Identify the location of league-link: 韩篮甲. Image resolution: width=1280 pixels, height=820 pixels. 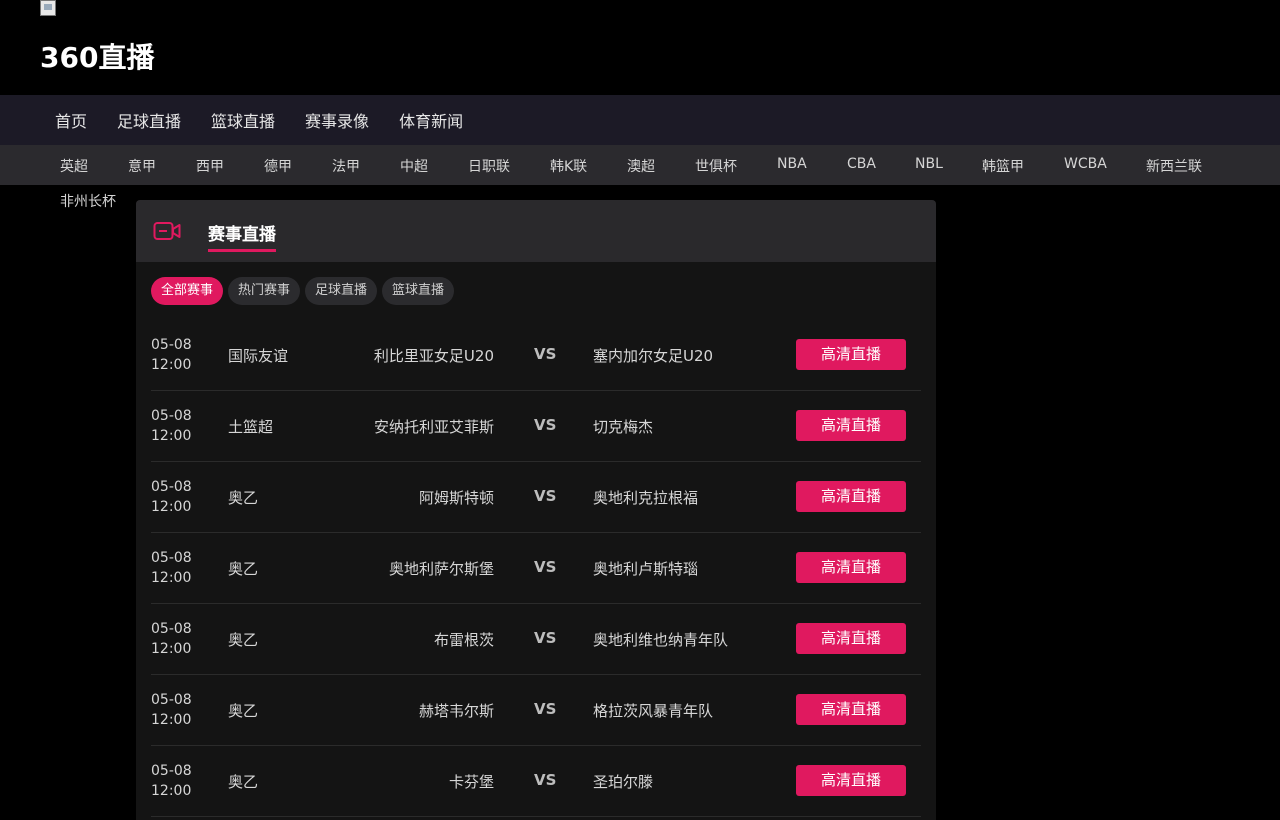
(1003, 166).